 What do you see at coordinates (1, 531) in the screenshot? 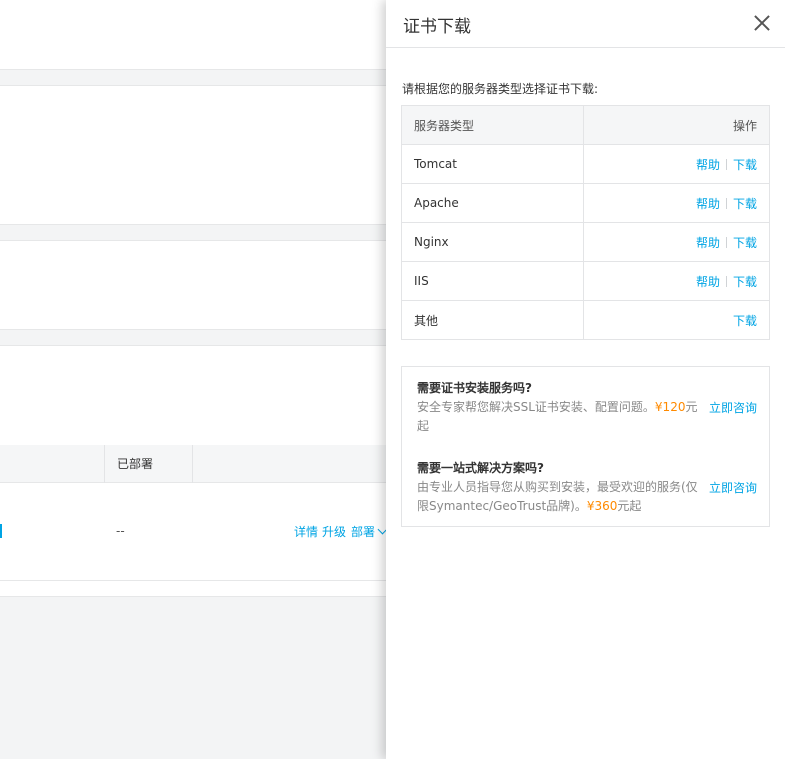
I see `background-link-fragment` at bounding box center [1, 531].